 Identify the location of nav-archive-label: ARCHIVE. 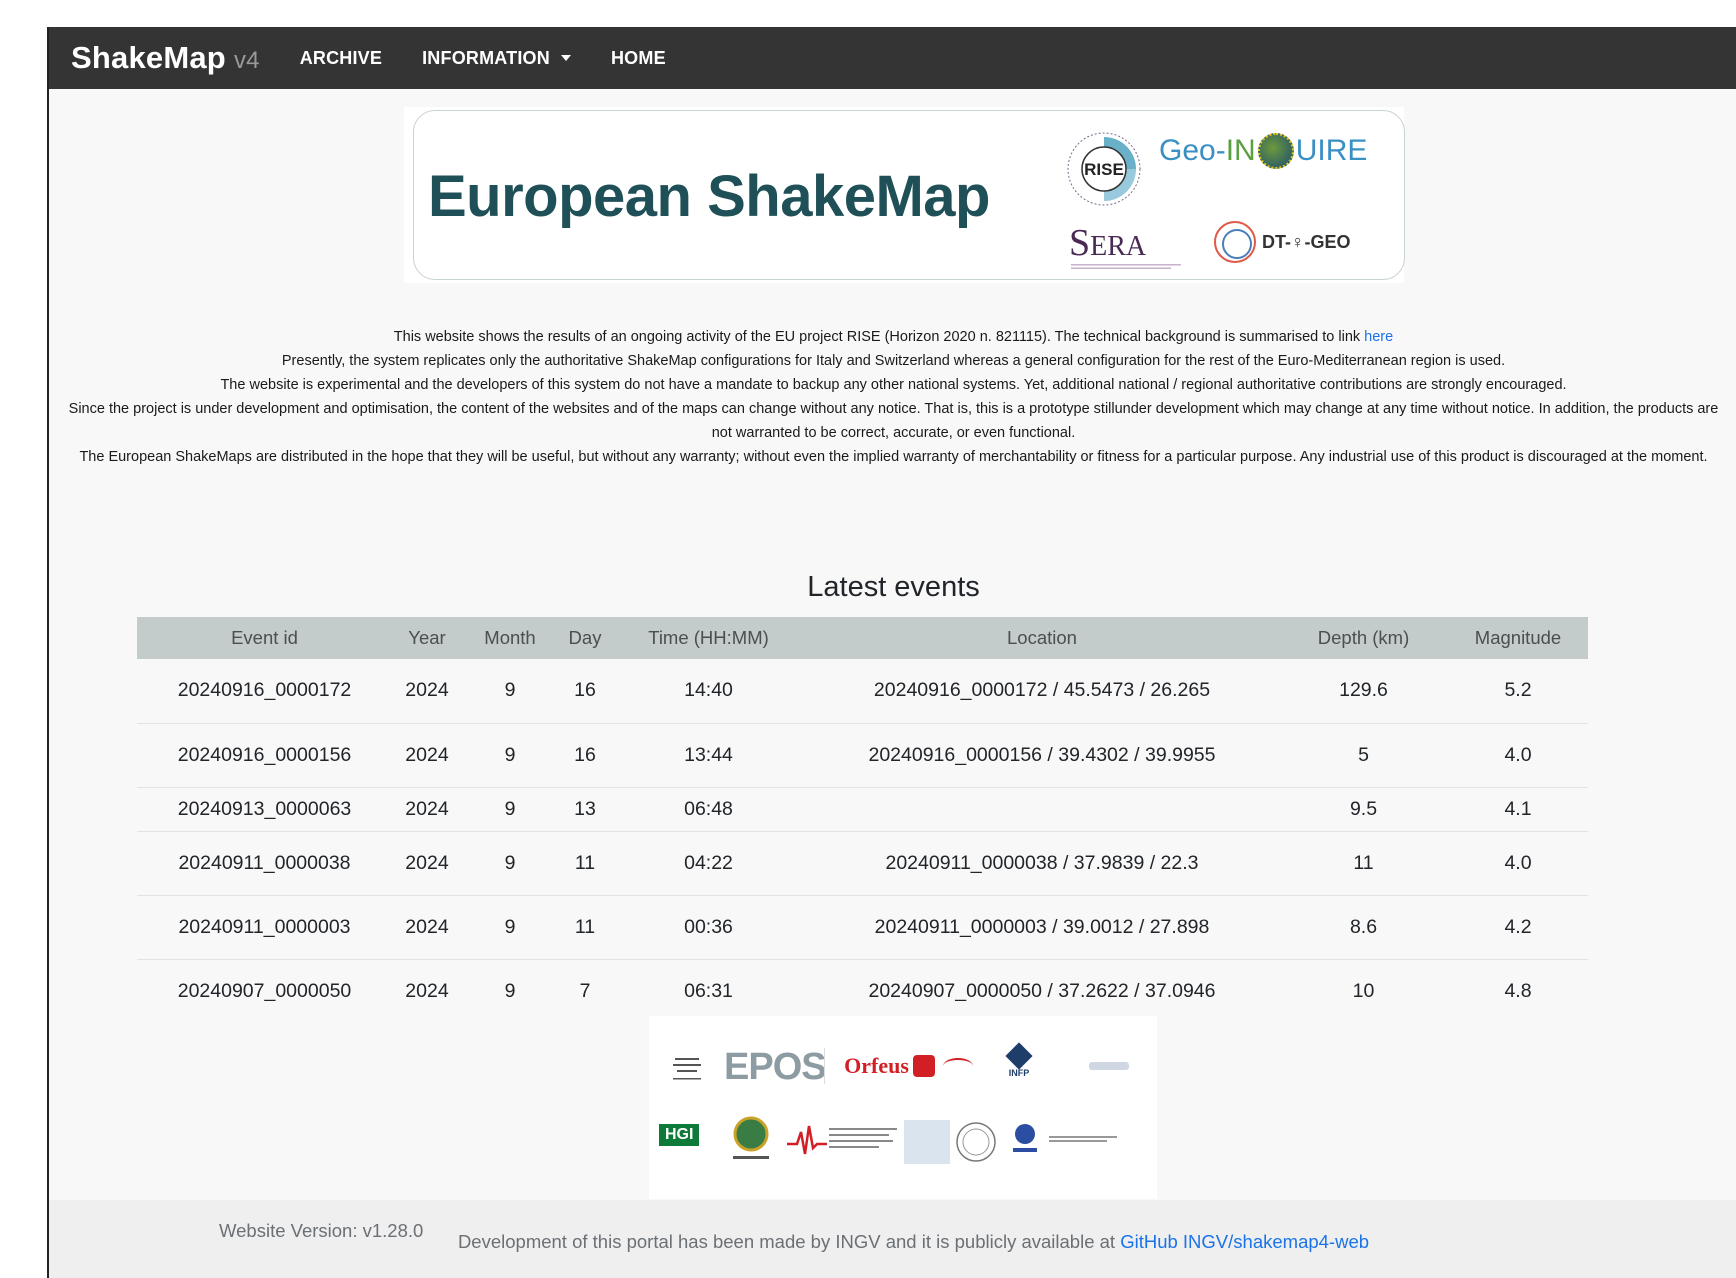
(341, 58).